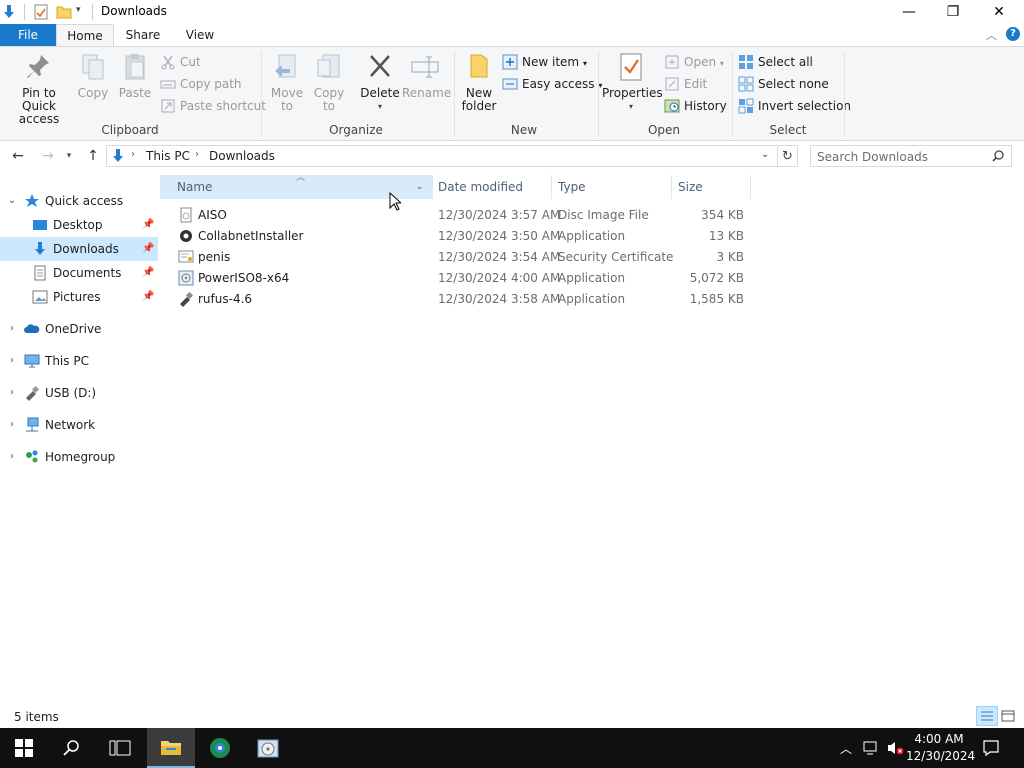 Image resolution: width=1024 pixels, height=768 pixels. Describe the element at coordinates (380, 106) in the screenshot. I see `delete-dropdown-icon: ▾` at that location.